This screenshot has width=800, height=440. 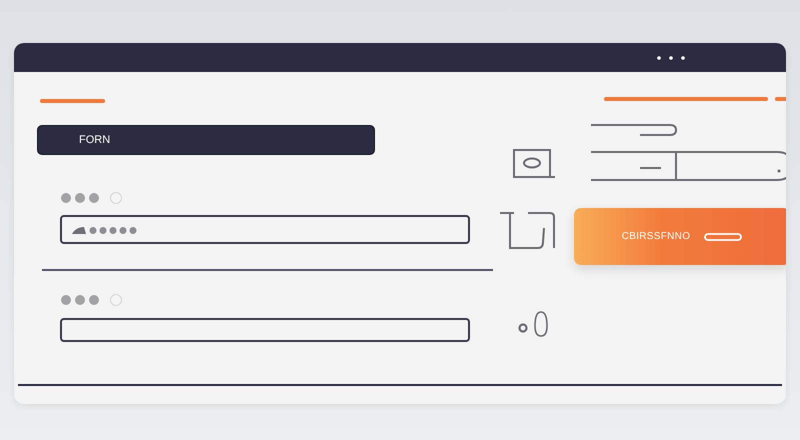 What do you see at coordinates (72, 101) in the screenshot?
I see `accent-bar` at bounding box center [72, 101].